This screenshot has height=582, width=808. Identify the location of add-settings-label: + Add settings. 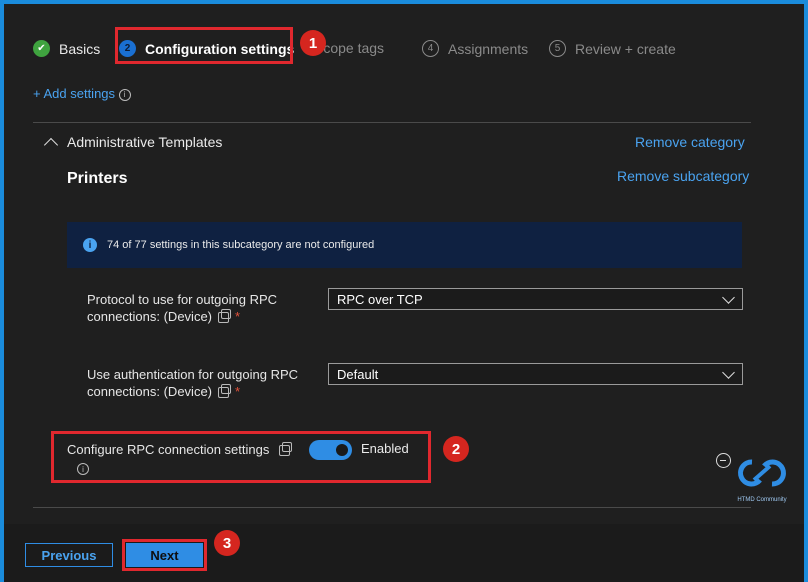
(74, 93).